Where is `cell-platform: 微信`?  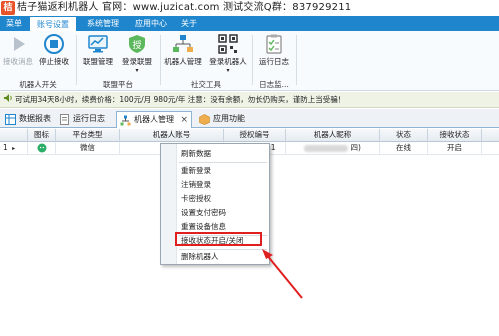
cell-platform: 微信 is located at coordinates (88, 148).